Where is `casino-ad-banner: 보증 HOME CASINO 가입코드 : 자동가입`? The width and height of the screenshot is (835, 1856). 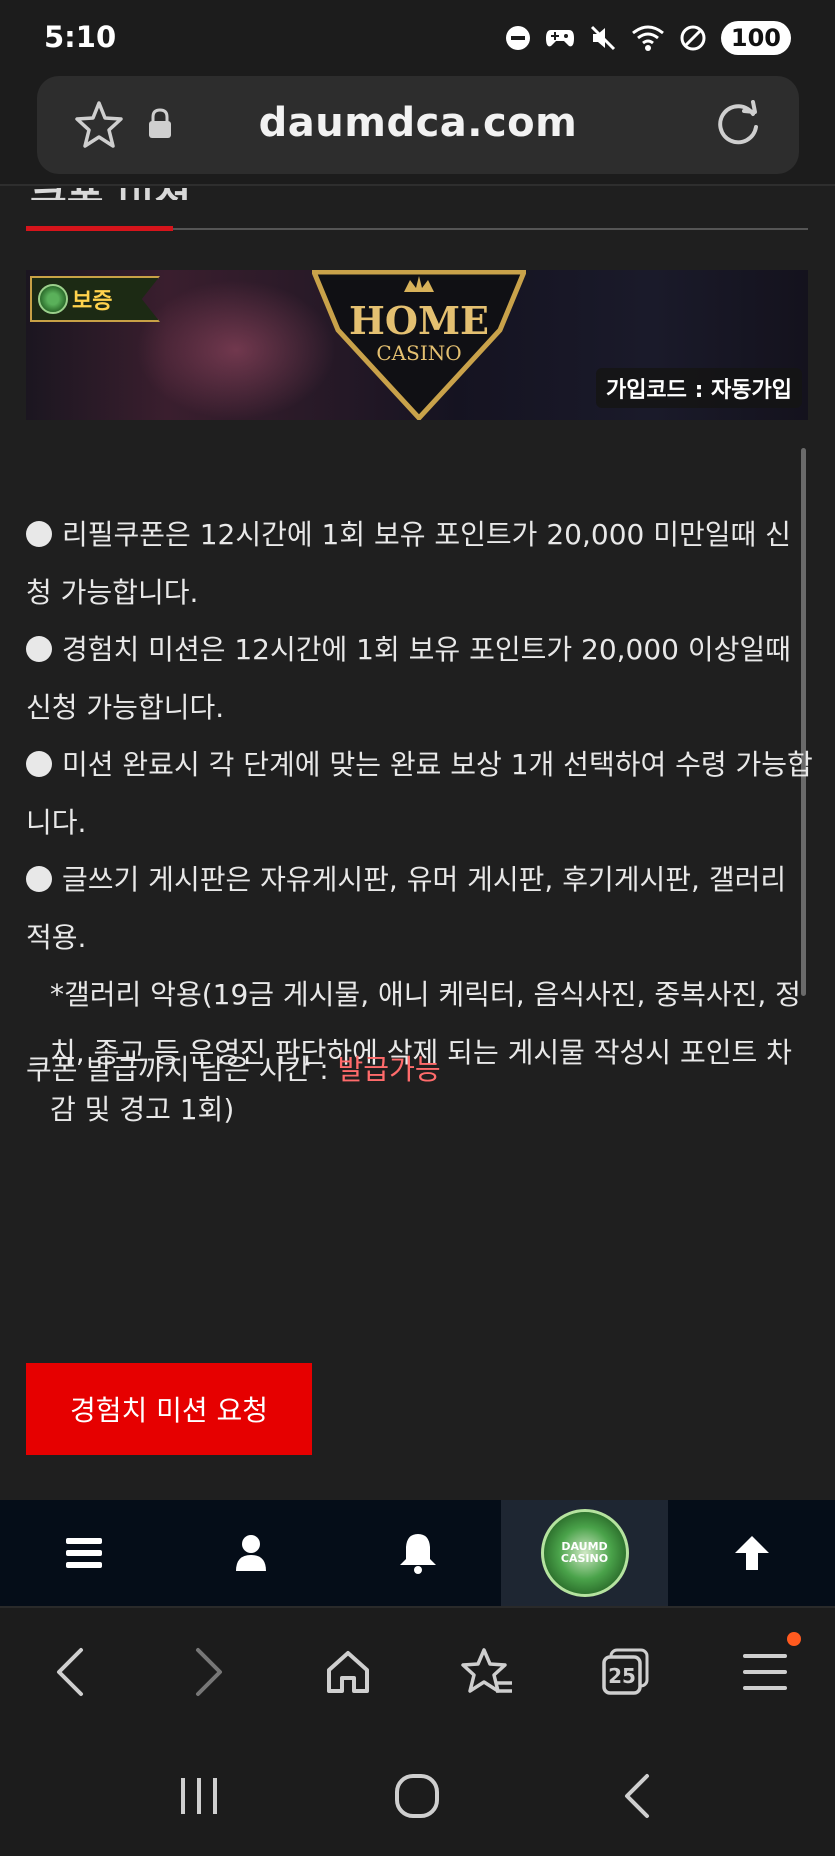
casino-ad-banner: 보증 HOME CASINO 가입코드 : 자동가입 is located at coordinates (417, 345).